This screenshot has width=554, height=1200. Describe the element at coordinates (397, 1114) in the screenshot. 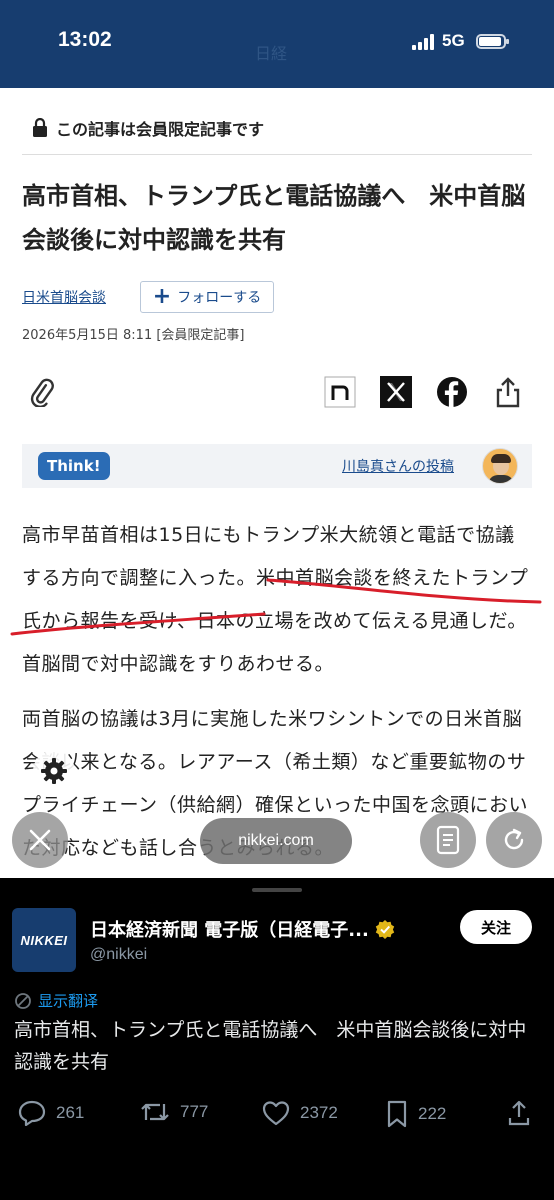

I see `bookmark-icon` at that location.